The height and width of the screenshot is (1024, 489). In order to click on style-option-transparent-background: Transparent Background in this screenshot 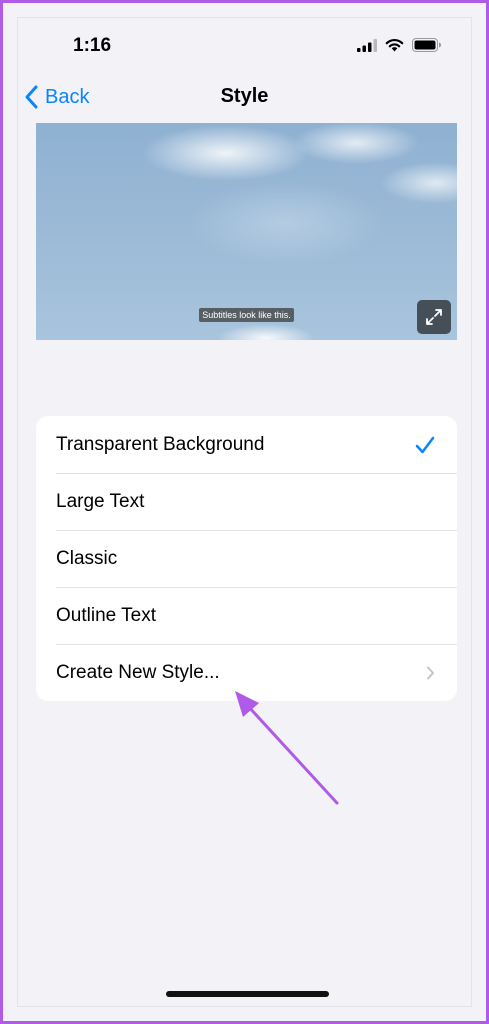, I will do `click(246, 444)`.